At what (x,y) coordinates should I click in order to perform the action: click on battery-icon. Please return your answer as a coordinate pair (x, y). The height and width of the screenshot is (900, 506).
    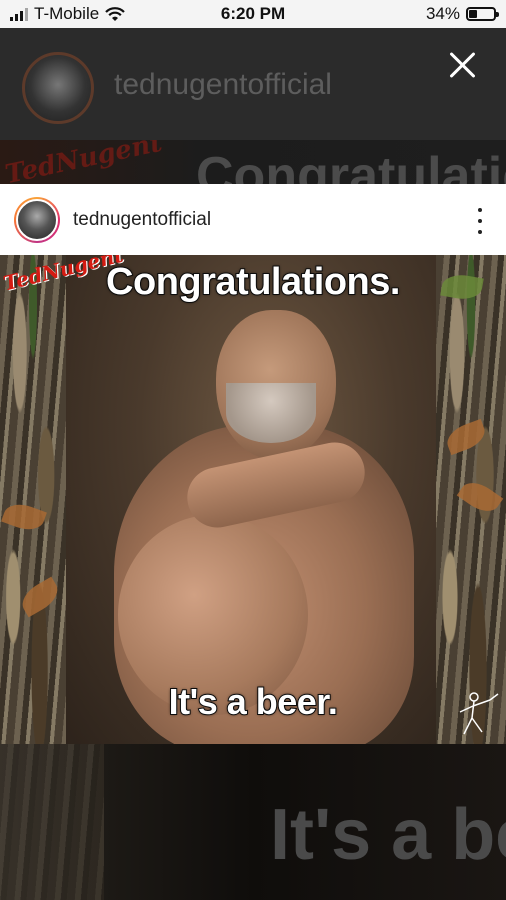
    Looking at the image, I should click on (482, 14).